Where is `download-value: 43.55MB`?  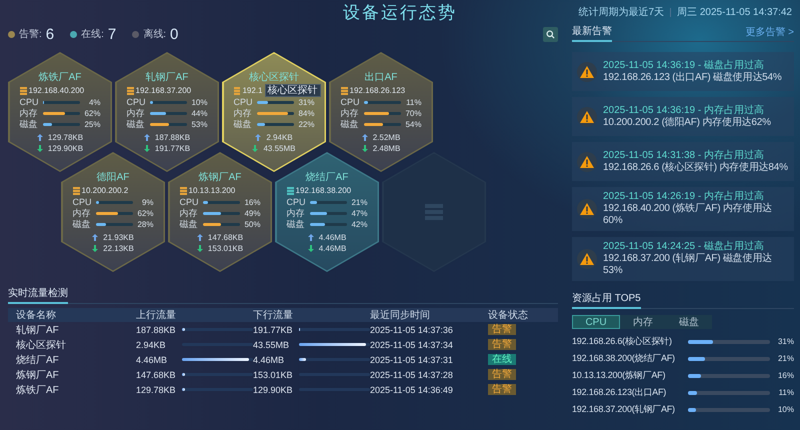 download-value: 43.55MB is located at coordinates (279, 148).